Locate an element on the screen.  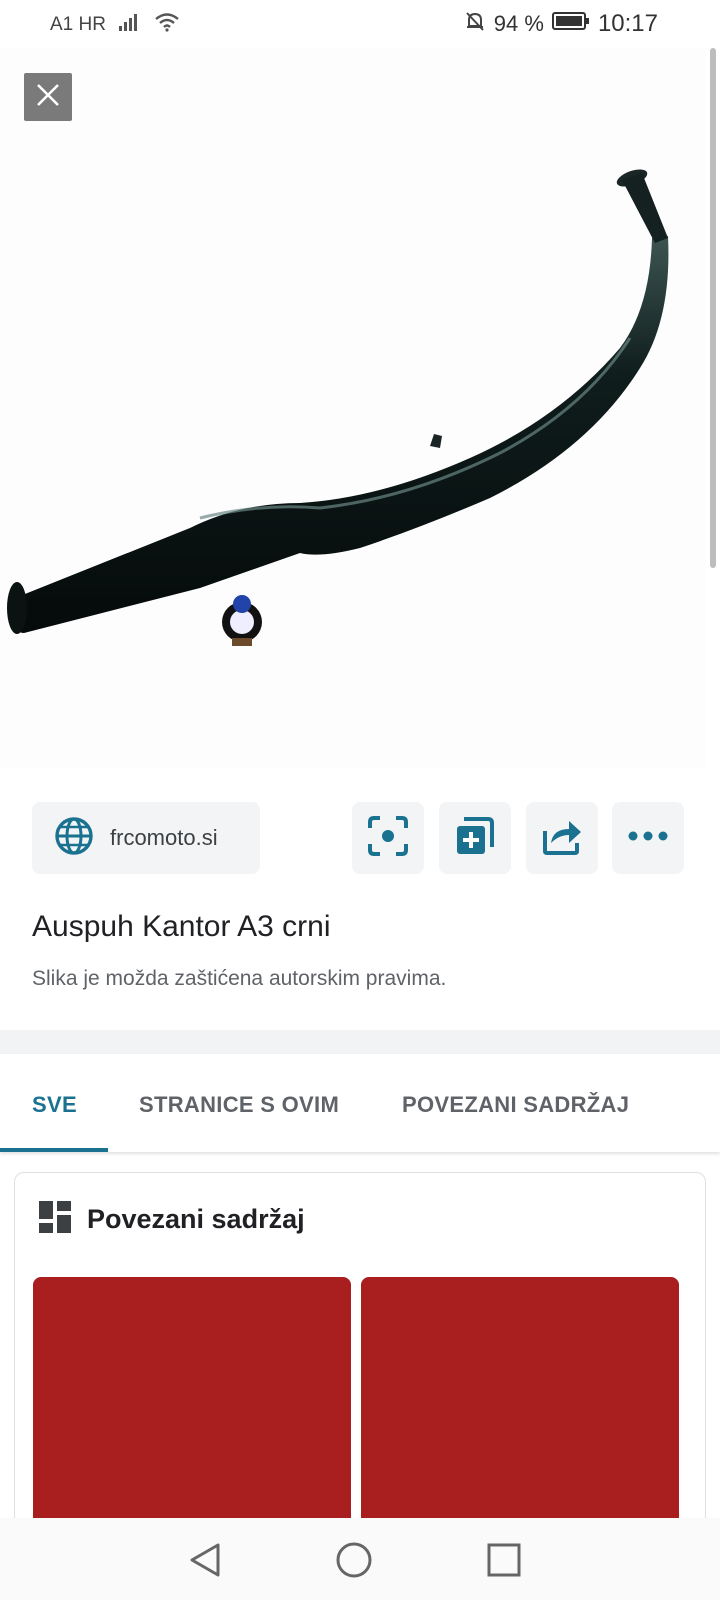
back-button is located at coordinates (206, 1560).